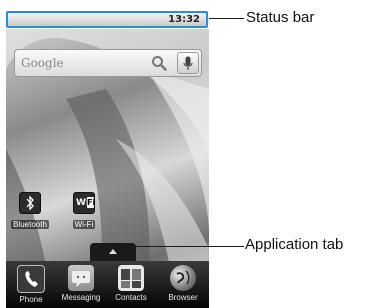 The height and width of the screenshot is (308, 370). I want to click on bluetooth-widget: Bluetooth, so click(30, 212).